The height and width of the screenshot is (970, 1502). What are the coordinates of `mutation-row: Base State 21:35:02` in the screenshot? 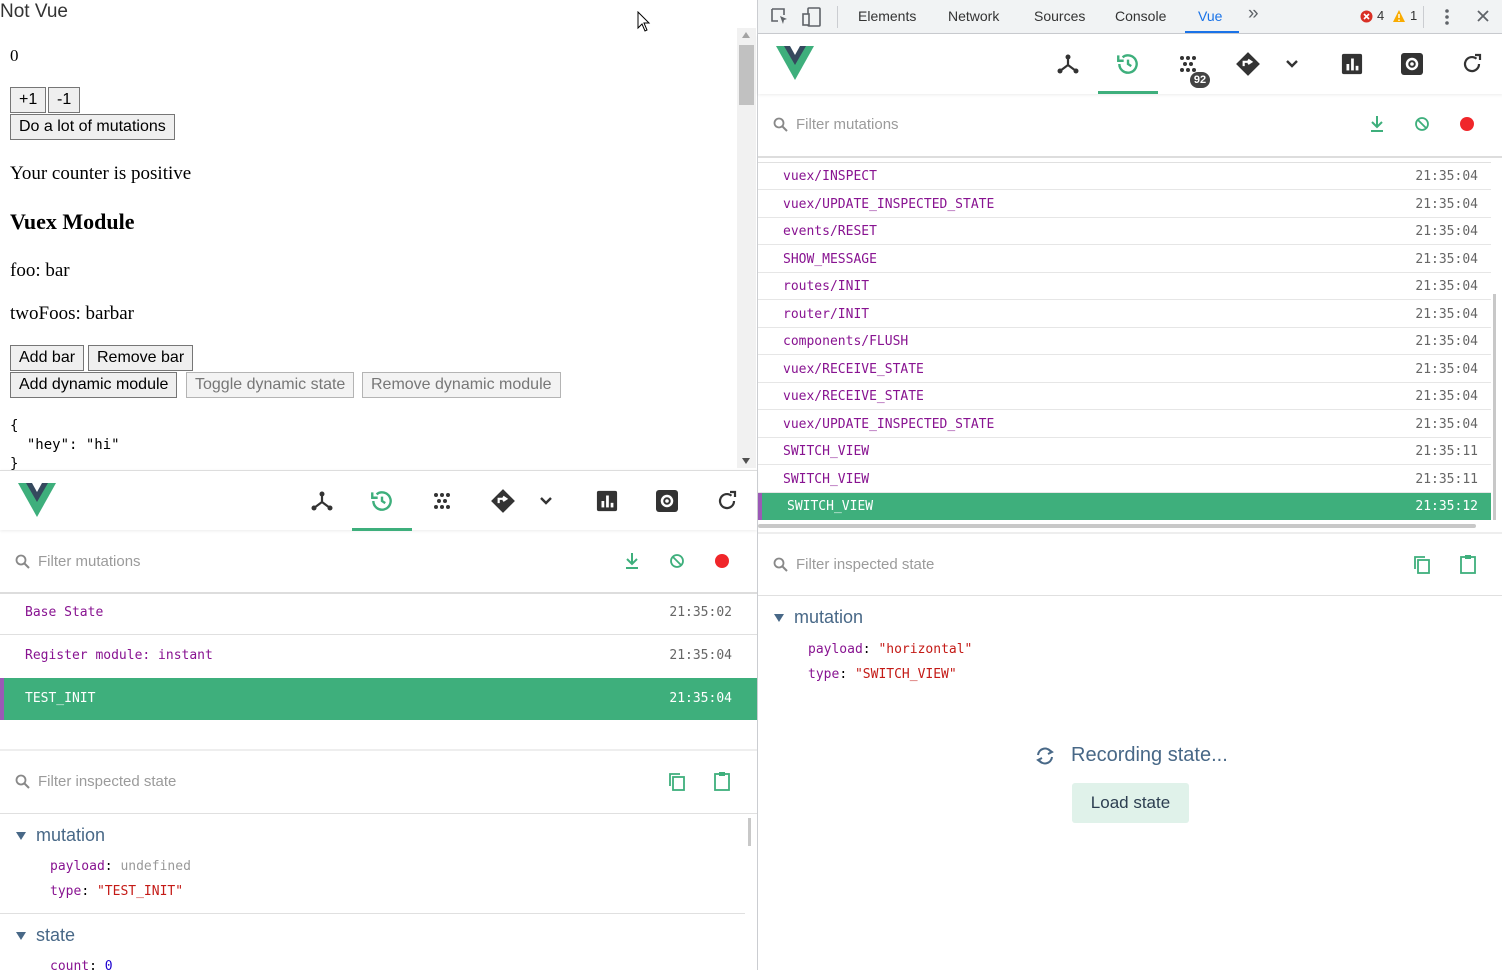 It's located at (378, 613).